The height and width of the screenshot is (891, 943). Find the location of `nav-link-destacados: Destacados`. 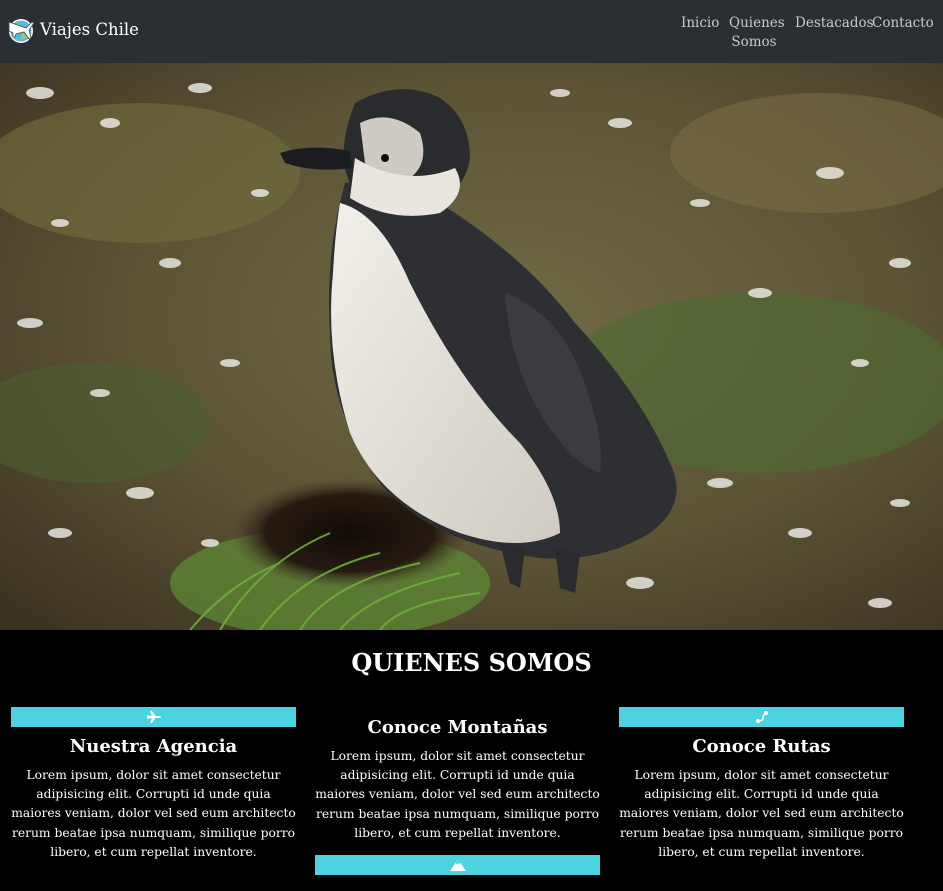

nav-link-destacados: Destacados is located at coordinates (834, 23).